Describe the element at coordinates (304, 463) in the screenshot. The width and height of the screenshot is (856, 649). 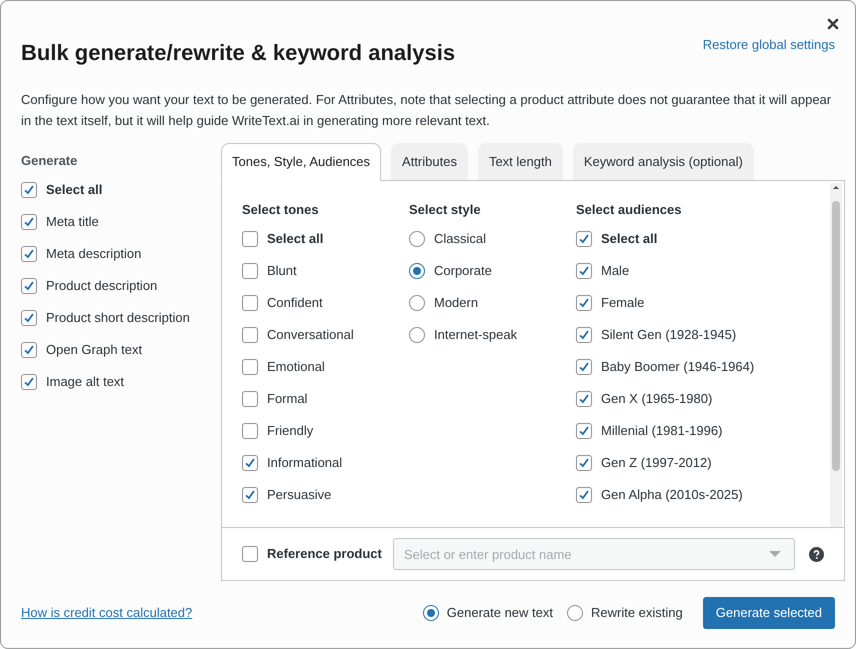
I see `option-label: Informational` at that location.